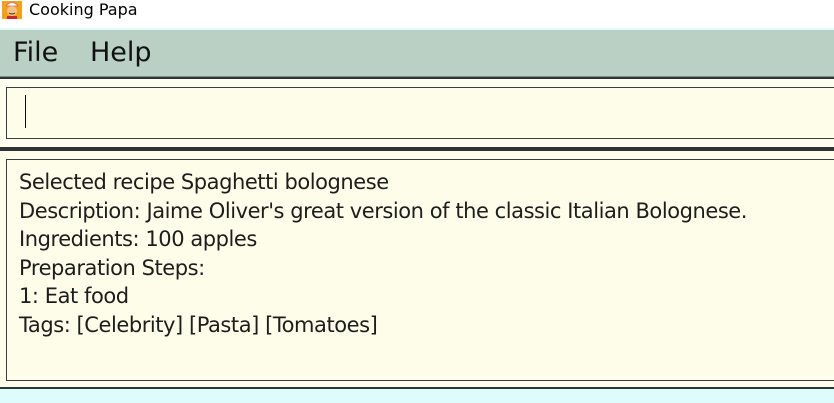 The image size is (834, 403). What do you see at coordinates (138, 239) in the screenshot?
I see `result-line: Ingredients: 100 apples` at bounding box center [138, 239].